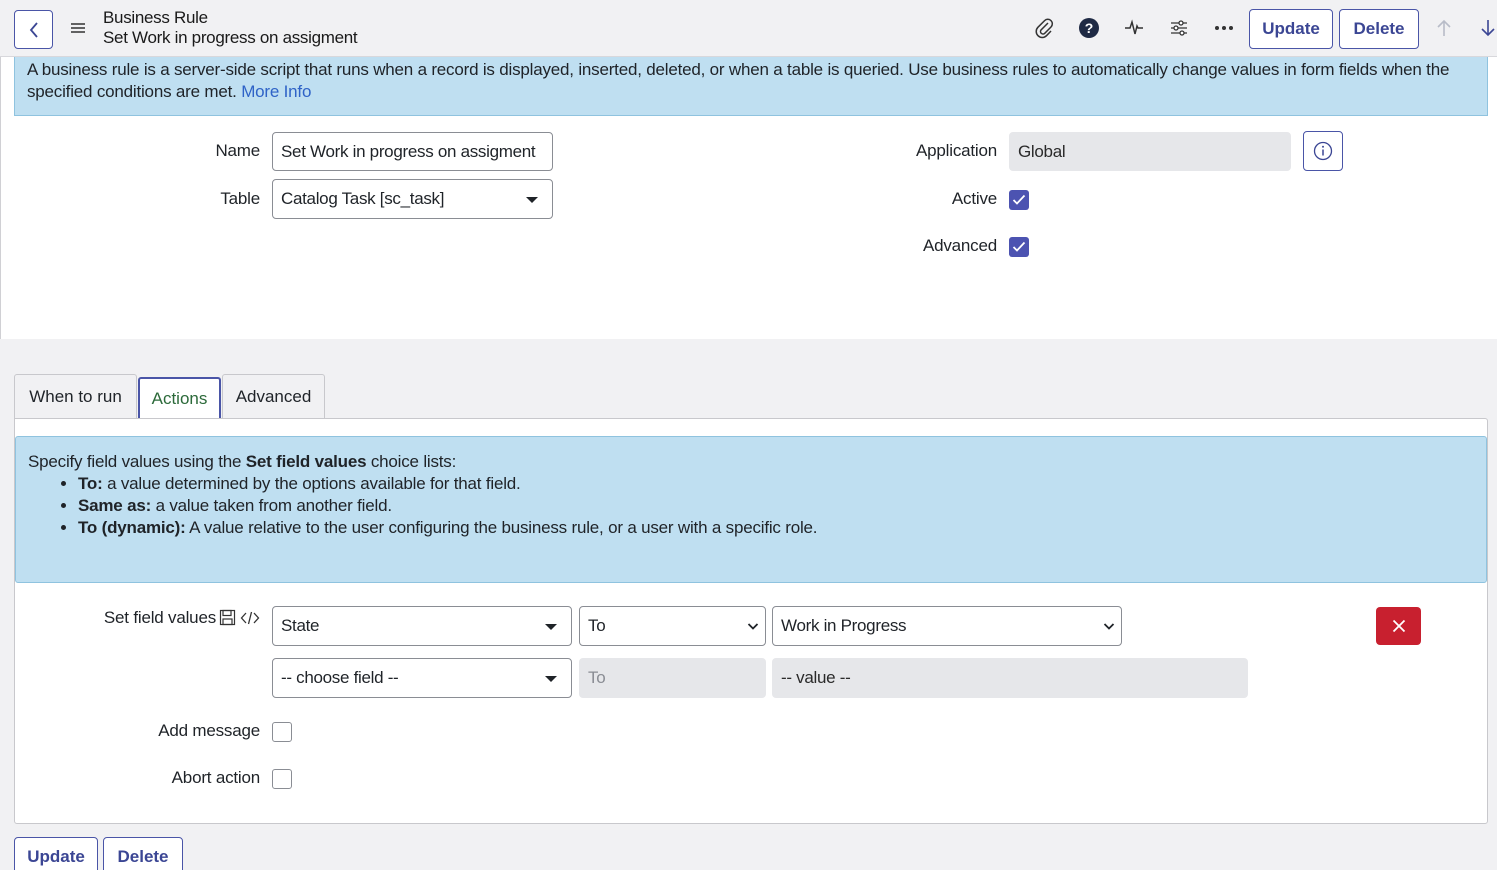 The width and height of the screenshot is (1497, 870). Describe the element at coordinates (240, 198) in the screenshot. I see `table-label: Table` at that location.